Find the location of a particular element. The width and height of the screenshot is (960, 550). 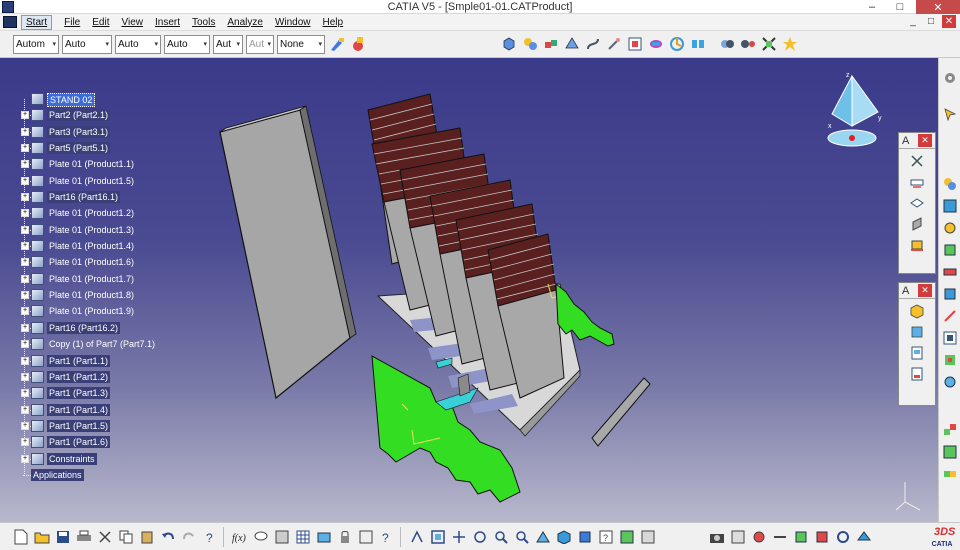

menu-start: Start is located at coordinates (37, 22).